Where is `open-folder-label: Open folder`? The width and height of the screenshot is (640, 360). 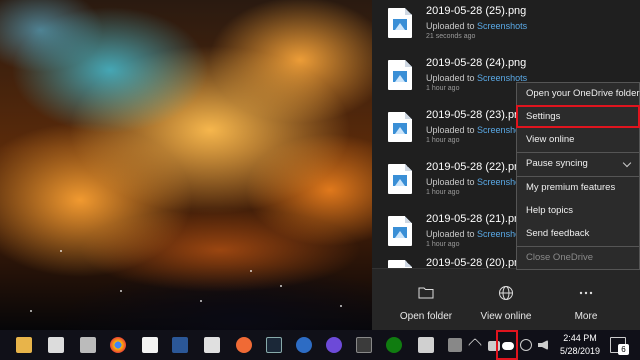
open-folder-label: Open folder is located at coordinates (426, 316).